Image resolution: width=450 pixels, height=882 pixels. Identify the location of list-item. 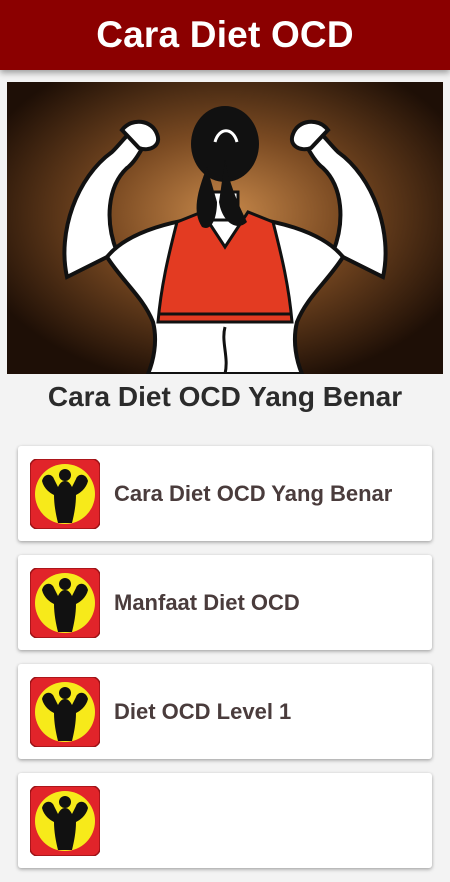
(225, 820).